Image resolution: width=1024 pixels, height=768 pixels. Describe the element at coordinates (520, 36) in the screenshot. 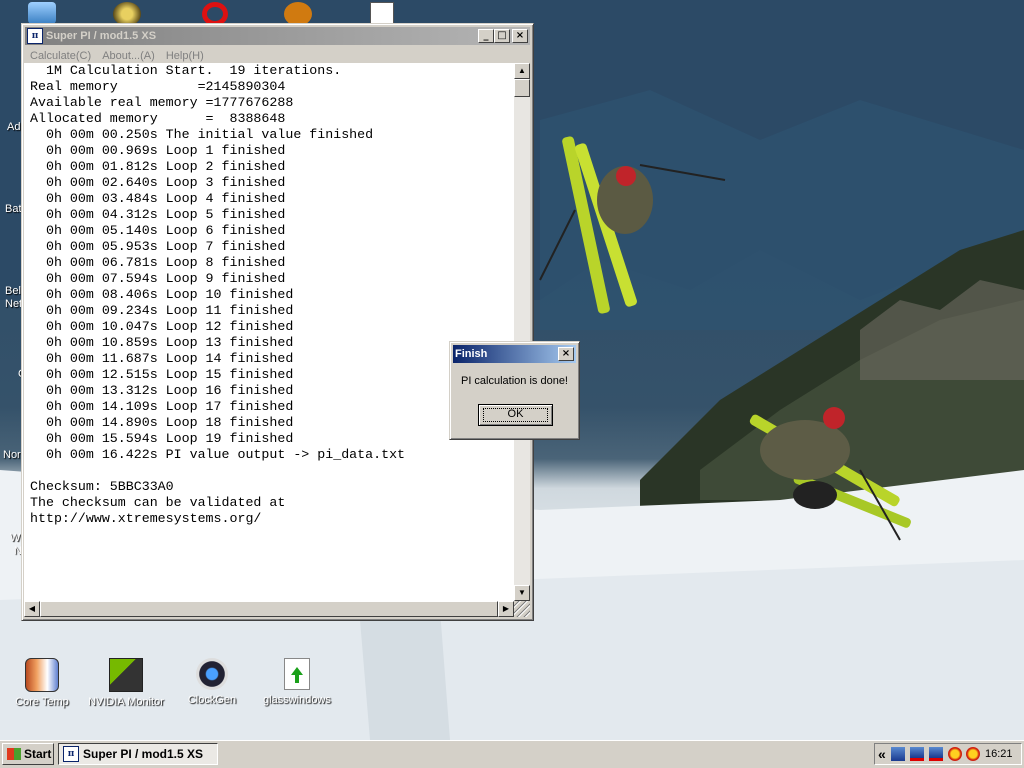

I see `close-button: ×` at that location.